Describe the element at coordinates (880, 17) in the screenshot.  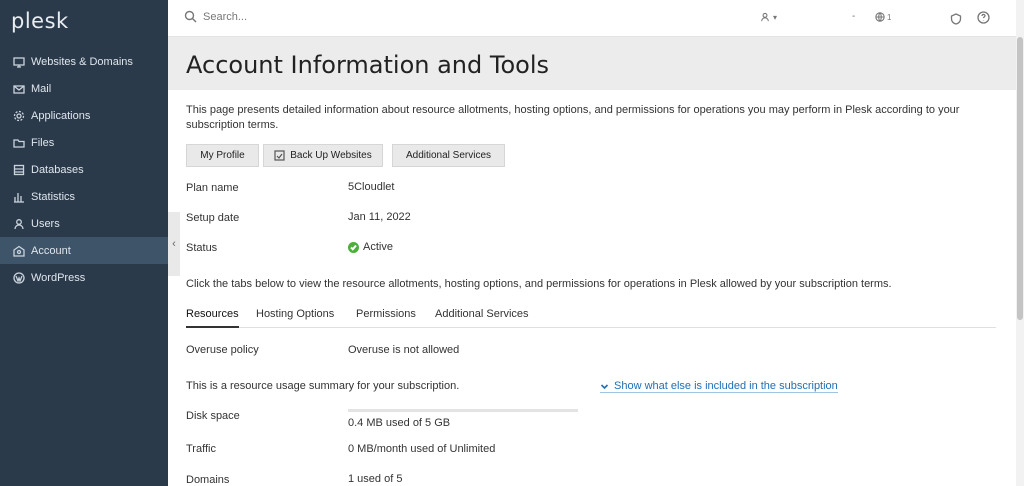
I see `globe-icon` at that location.